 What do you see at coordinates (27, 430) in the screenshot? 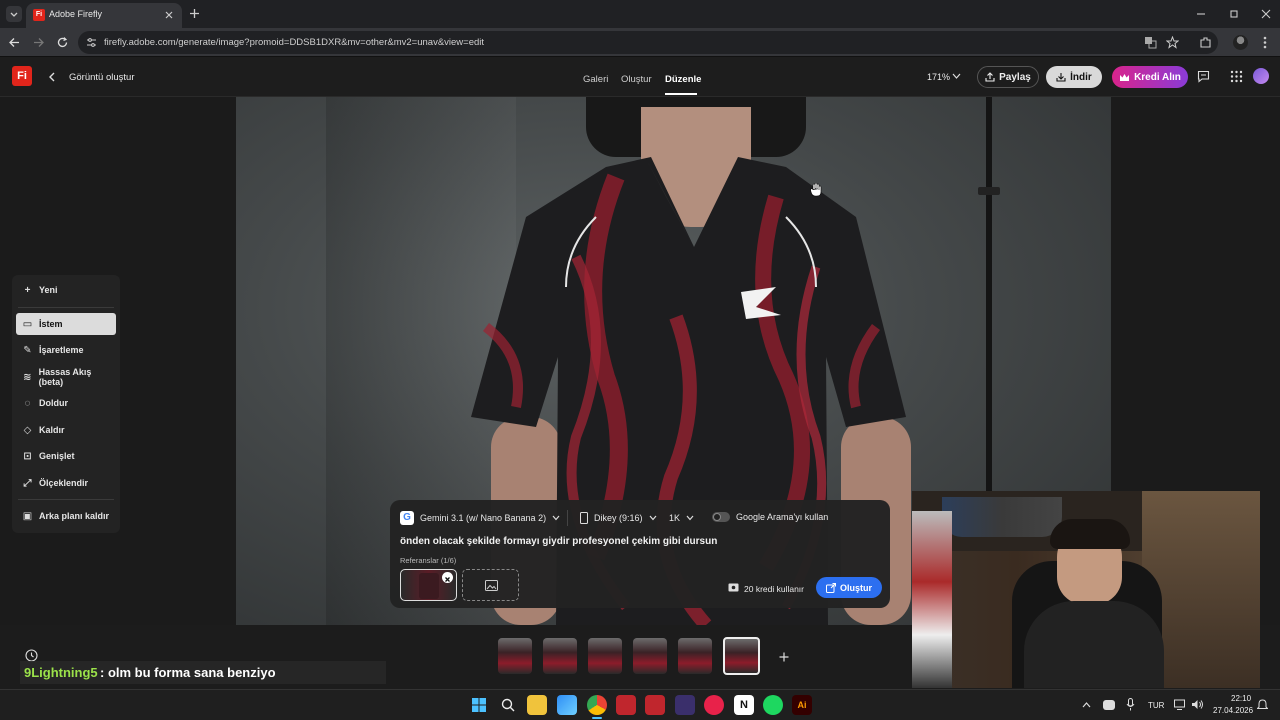
I see `remove-icon: ◇` at bounding box center [27, 430].